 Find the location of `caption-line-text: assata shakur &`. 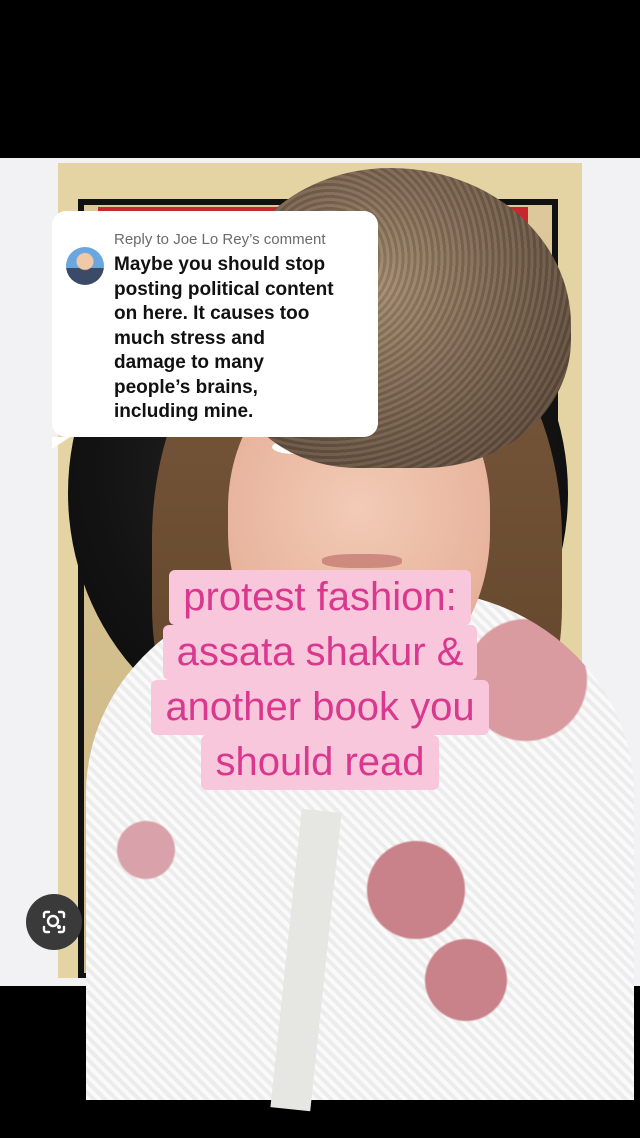

caption-line-text: assata shakur & is located at coordinates (320, 652).